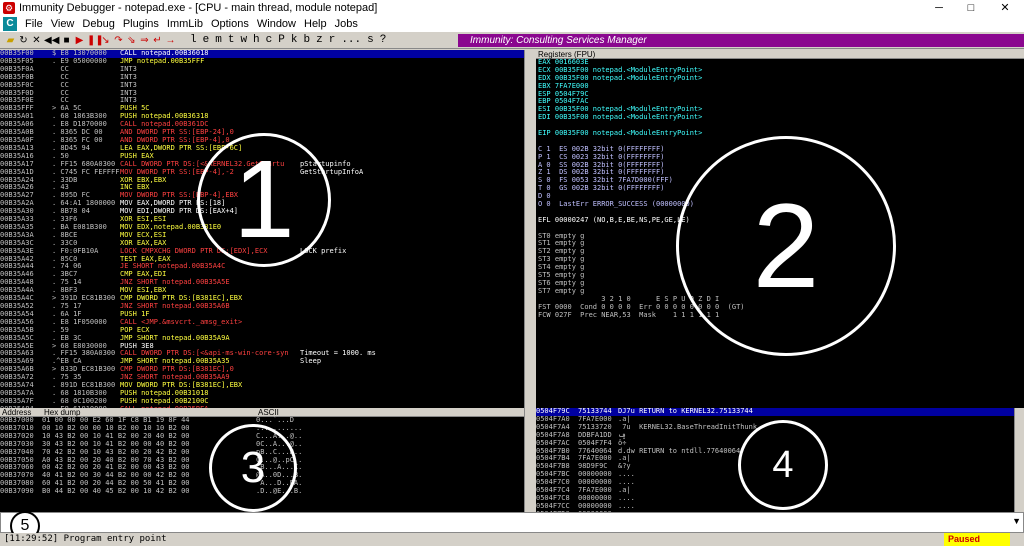  What do you see at coordinates (529, 460) in the screenshot?
I see `dump-scrollbar` at bounding box center [529, 460].